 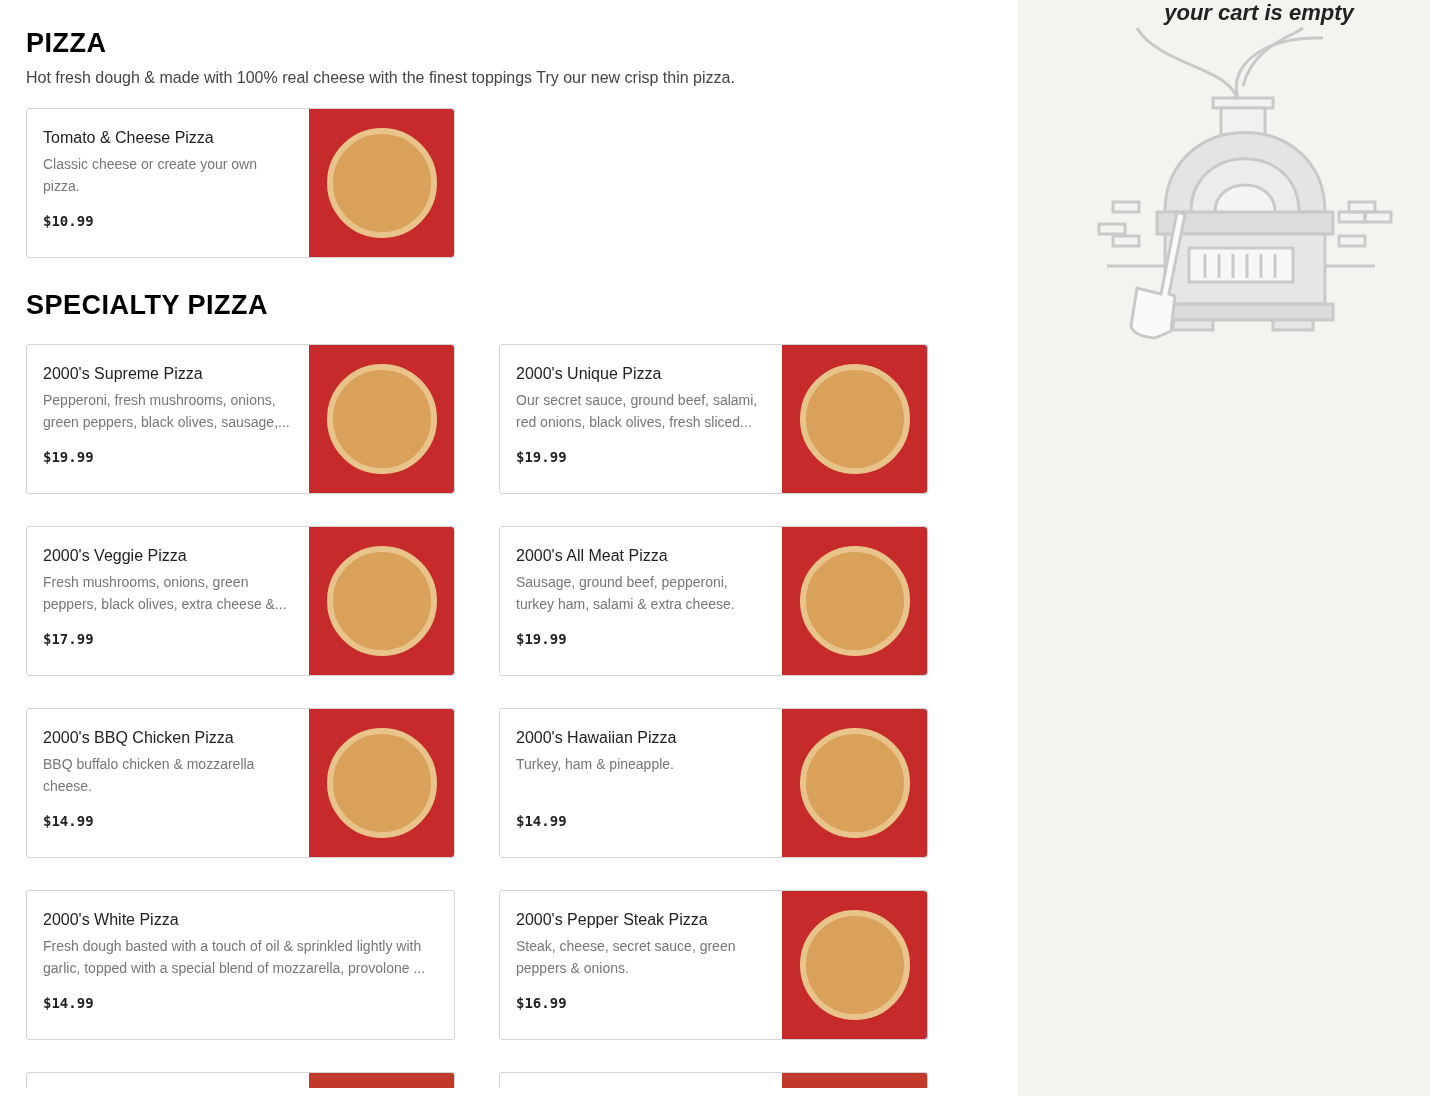 I want to click on menu-item-card: Tomato & Cheese Pizza Classic cheese or create your own pizza. $10.99, so click(x=240, y=183).